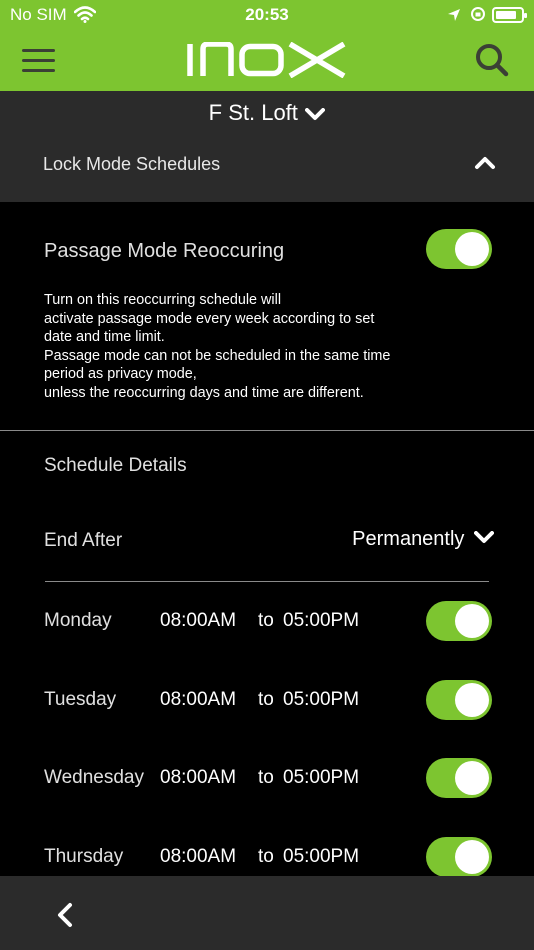  What do you see at coordinates (492, 62) in the screenshot?
I see `search-icon` at bounding box center [492, 62].